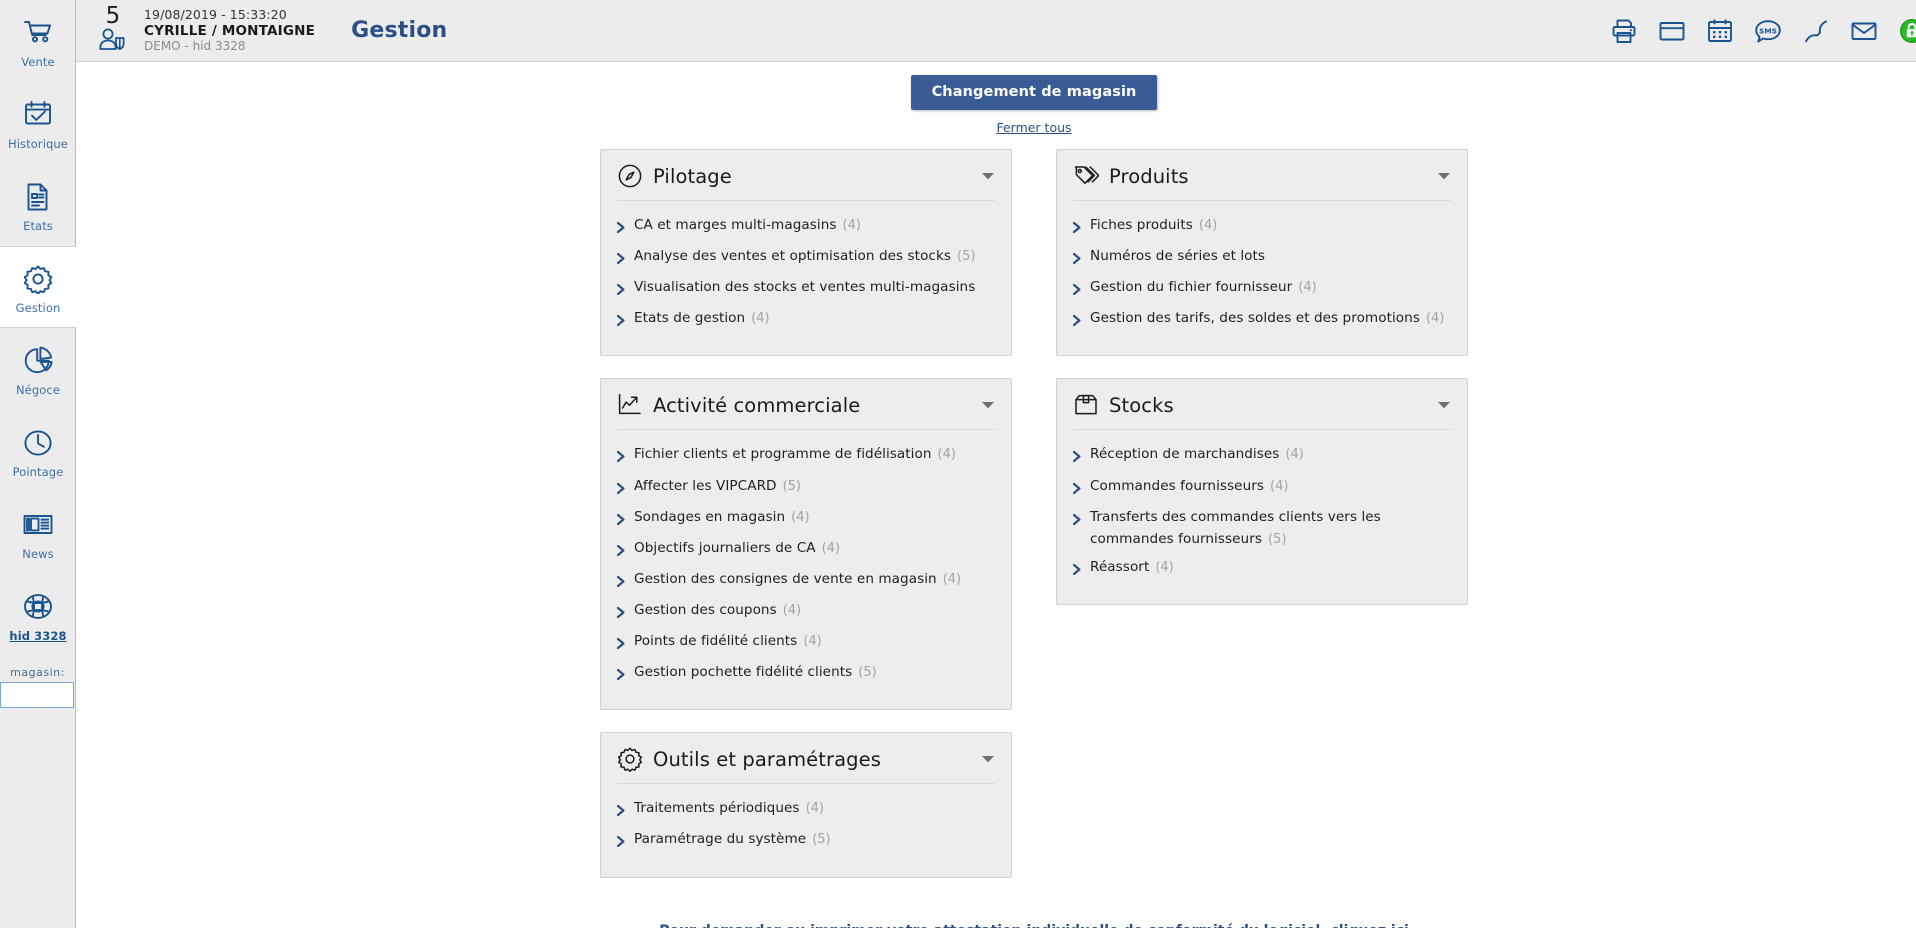 This screenshot has height=928, width=1916. What do you see at coordinates (717, 609) in the screenshot?
I see `list-item-text-wrap: Gestion des coupons (4)` at bounding box center [717, 609].